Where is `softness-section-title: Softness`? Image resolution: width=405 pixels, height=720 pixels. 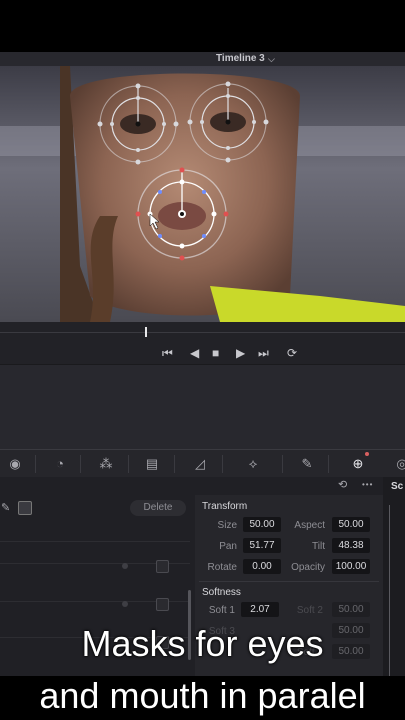 softness-section-title: Softness is located at coordinates (221, 592).